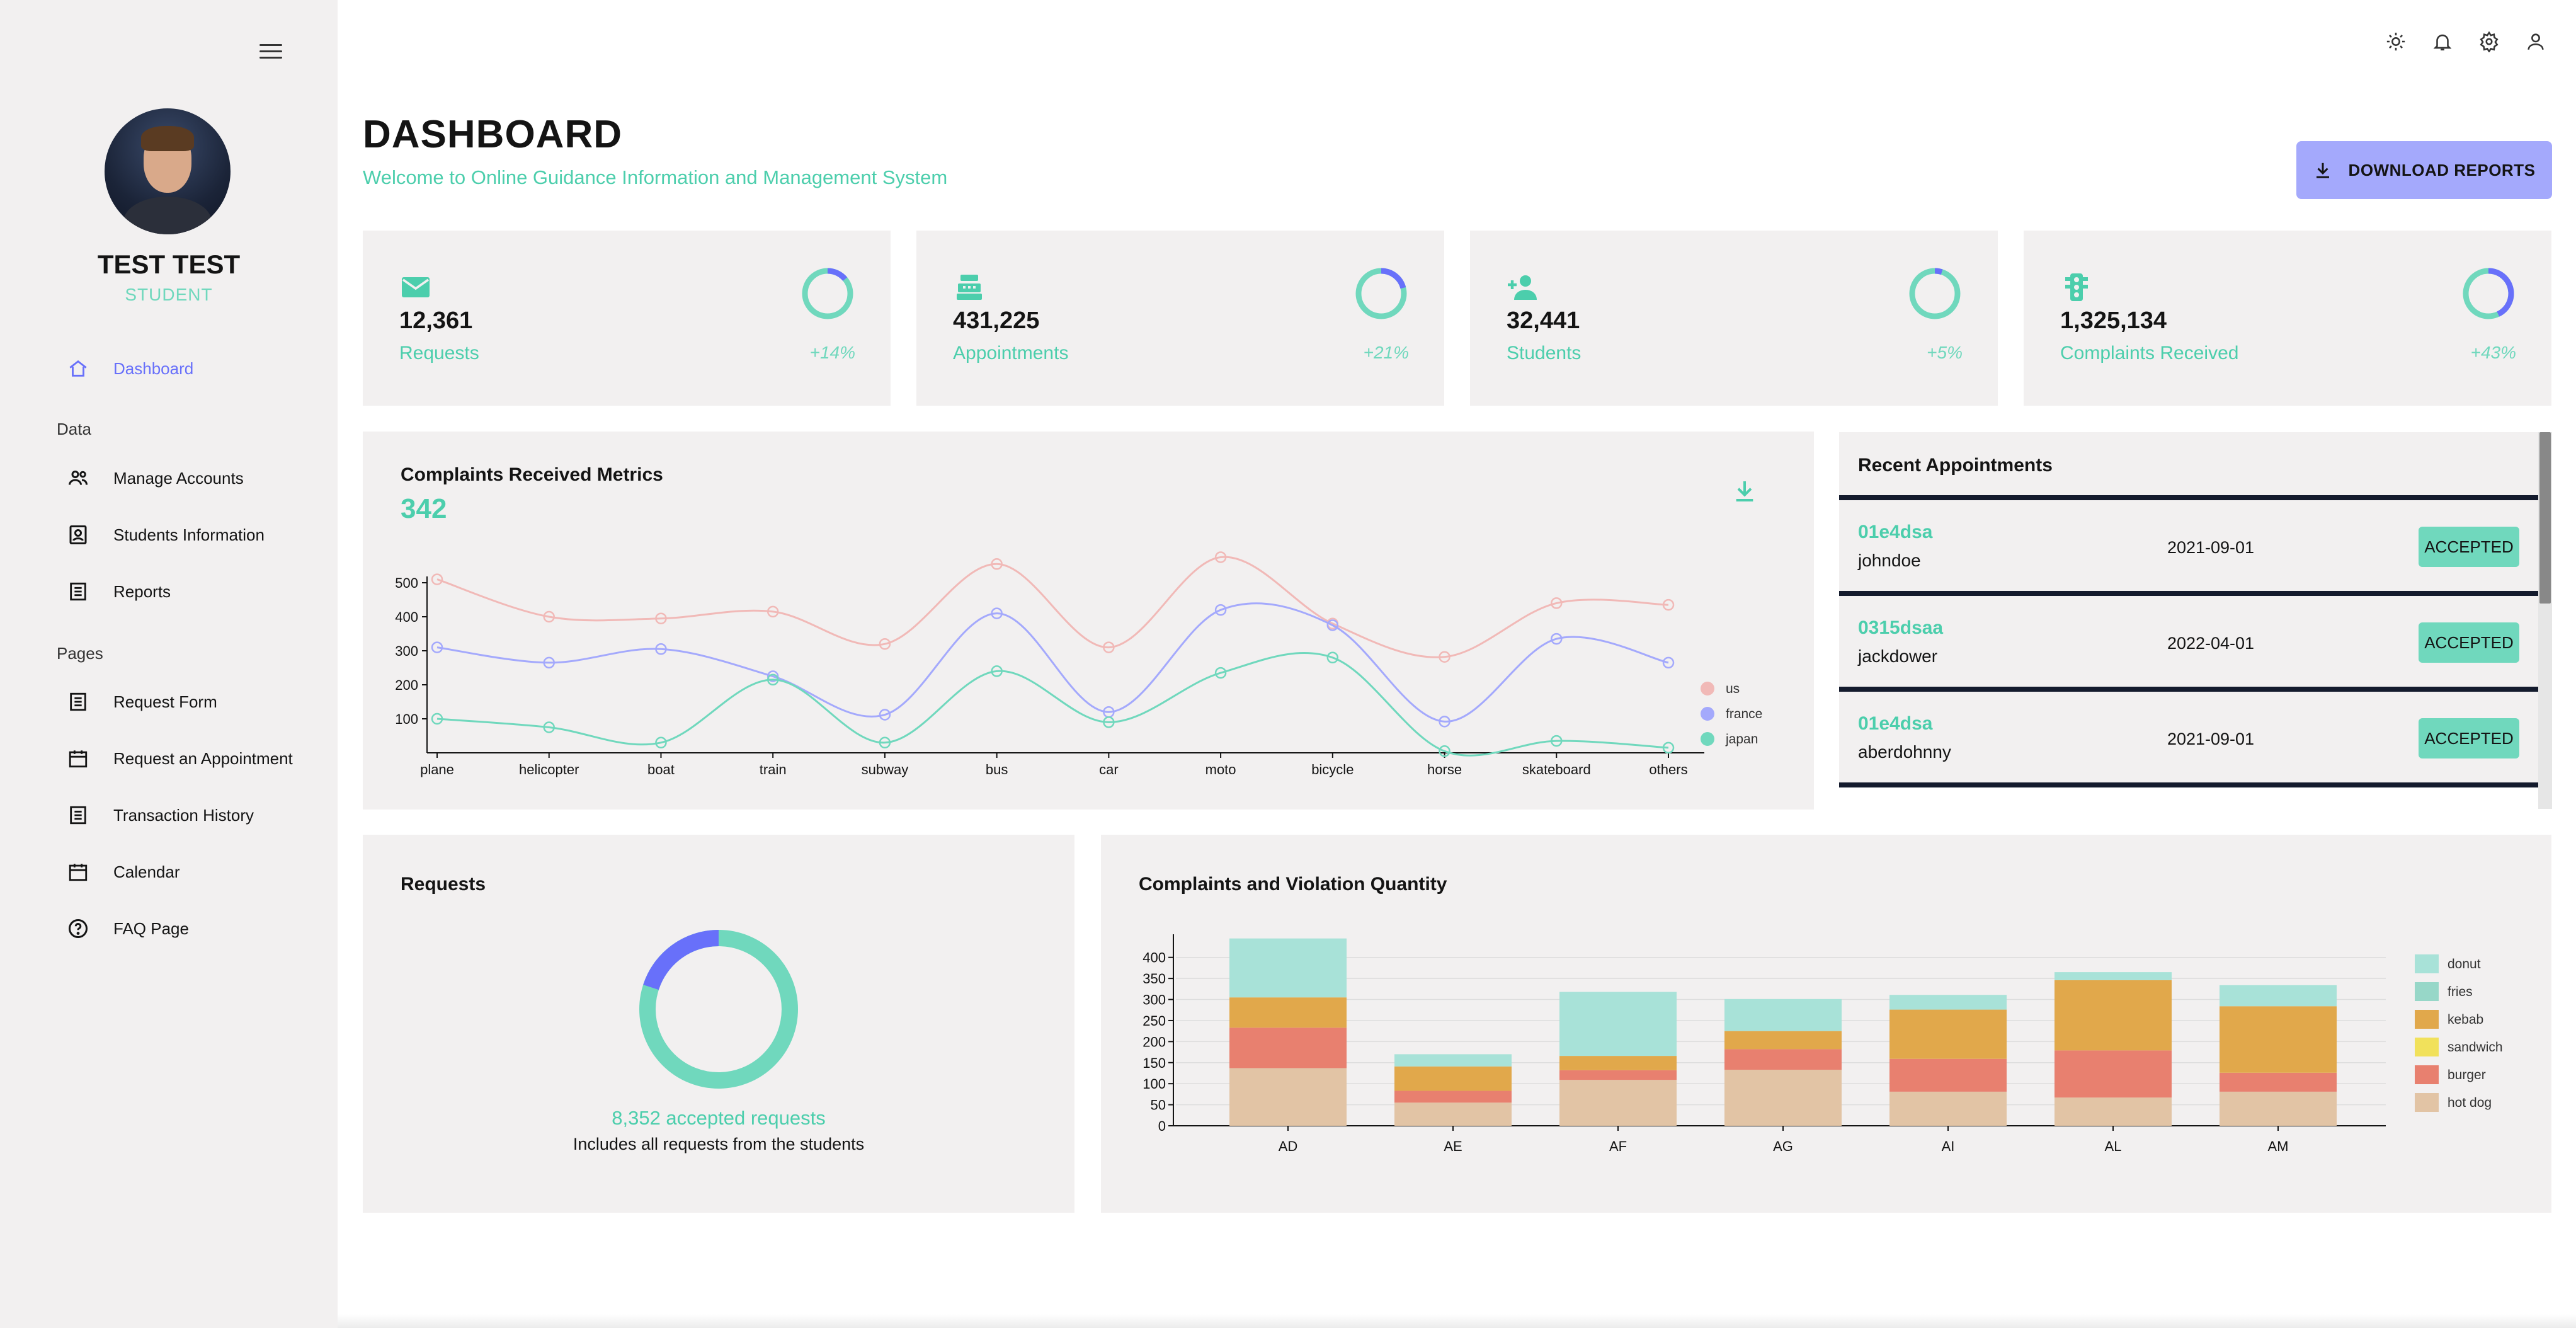  Describe the element at coordinates (773, 769) in the screenshot. I see `x-tick-label: train` at that location.